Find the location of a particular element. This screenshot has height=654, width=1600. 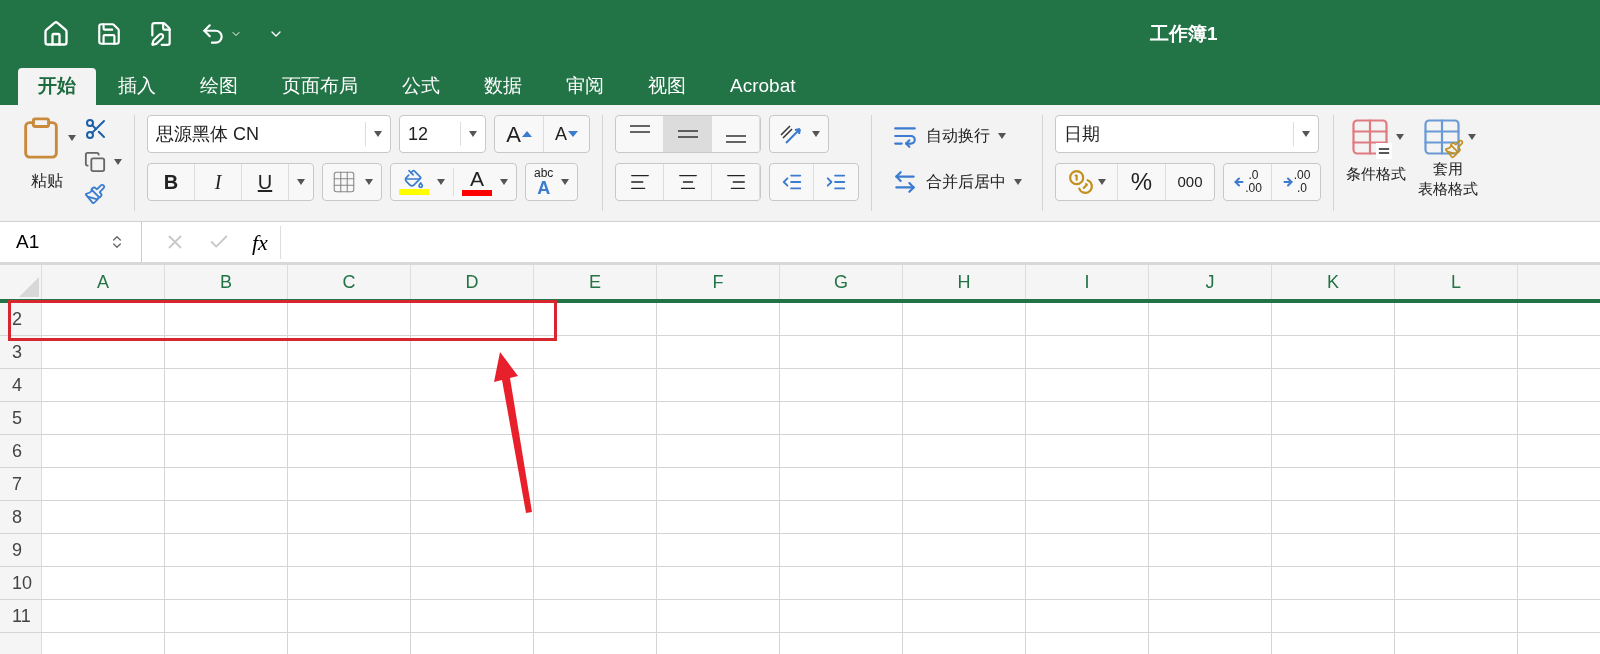

paintbrush-icon is located at coordinates (95, 194).